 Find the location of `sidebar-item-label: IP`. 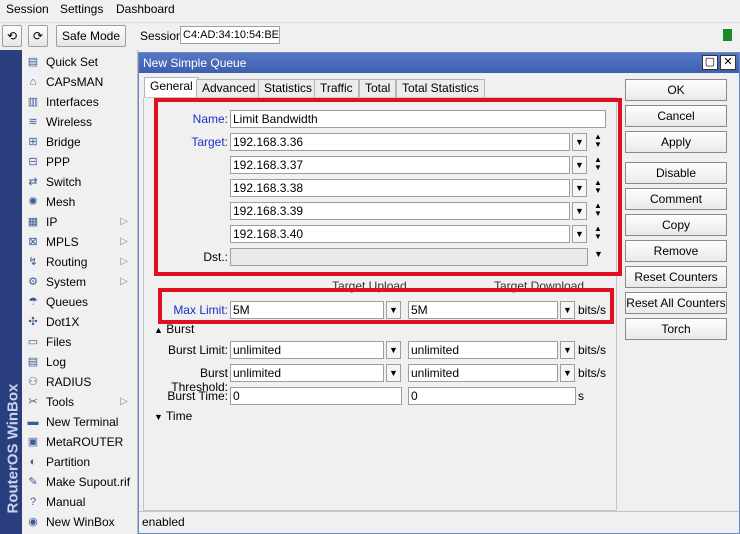

sidebar-item-label: IP is located at coordinates (52, 222).